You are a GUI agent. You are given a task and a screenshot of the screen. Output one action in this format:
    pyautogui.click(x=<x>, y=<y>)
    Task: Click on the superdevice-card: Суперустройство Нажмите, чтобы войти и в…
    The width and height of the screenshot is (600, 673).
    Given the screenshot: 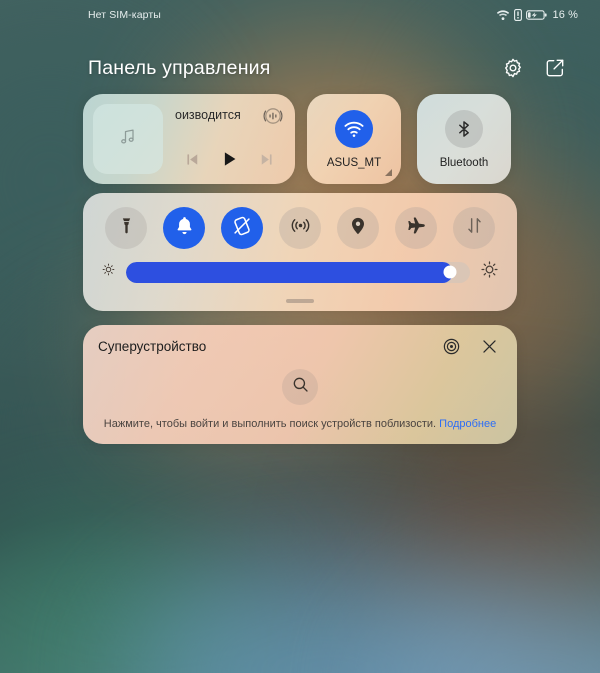 What is the action you would take?
    pyautogui.click(x=300, y=384)
    